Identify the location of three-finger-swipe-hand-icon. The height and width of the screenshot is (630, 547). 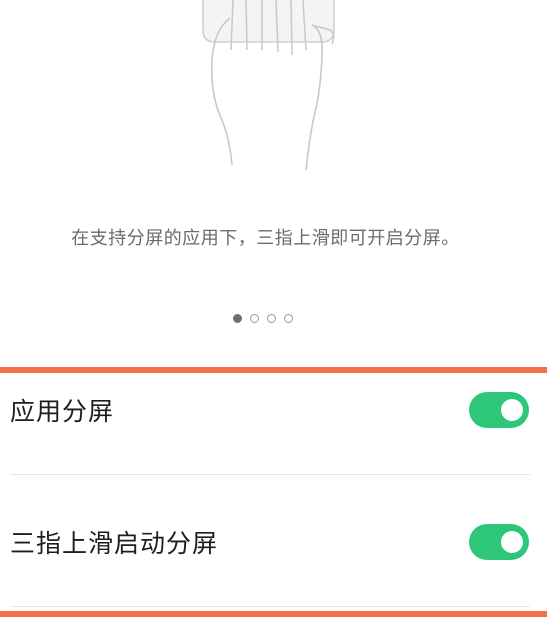
(268, 85).